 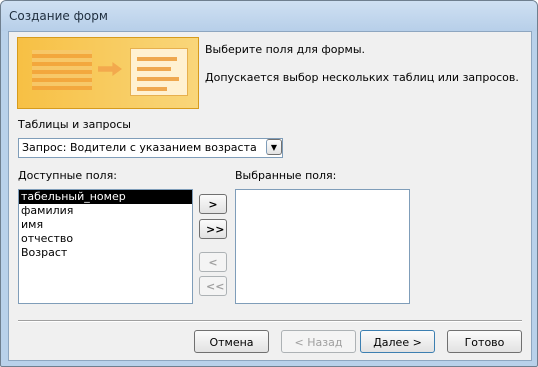 What do you see at coordinates (322, 246) in the screenshot?
I see `selected-fields-list` at bounding box center [322, 246].